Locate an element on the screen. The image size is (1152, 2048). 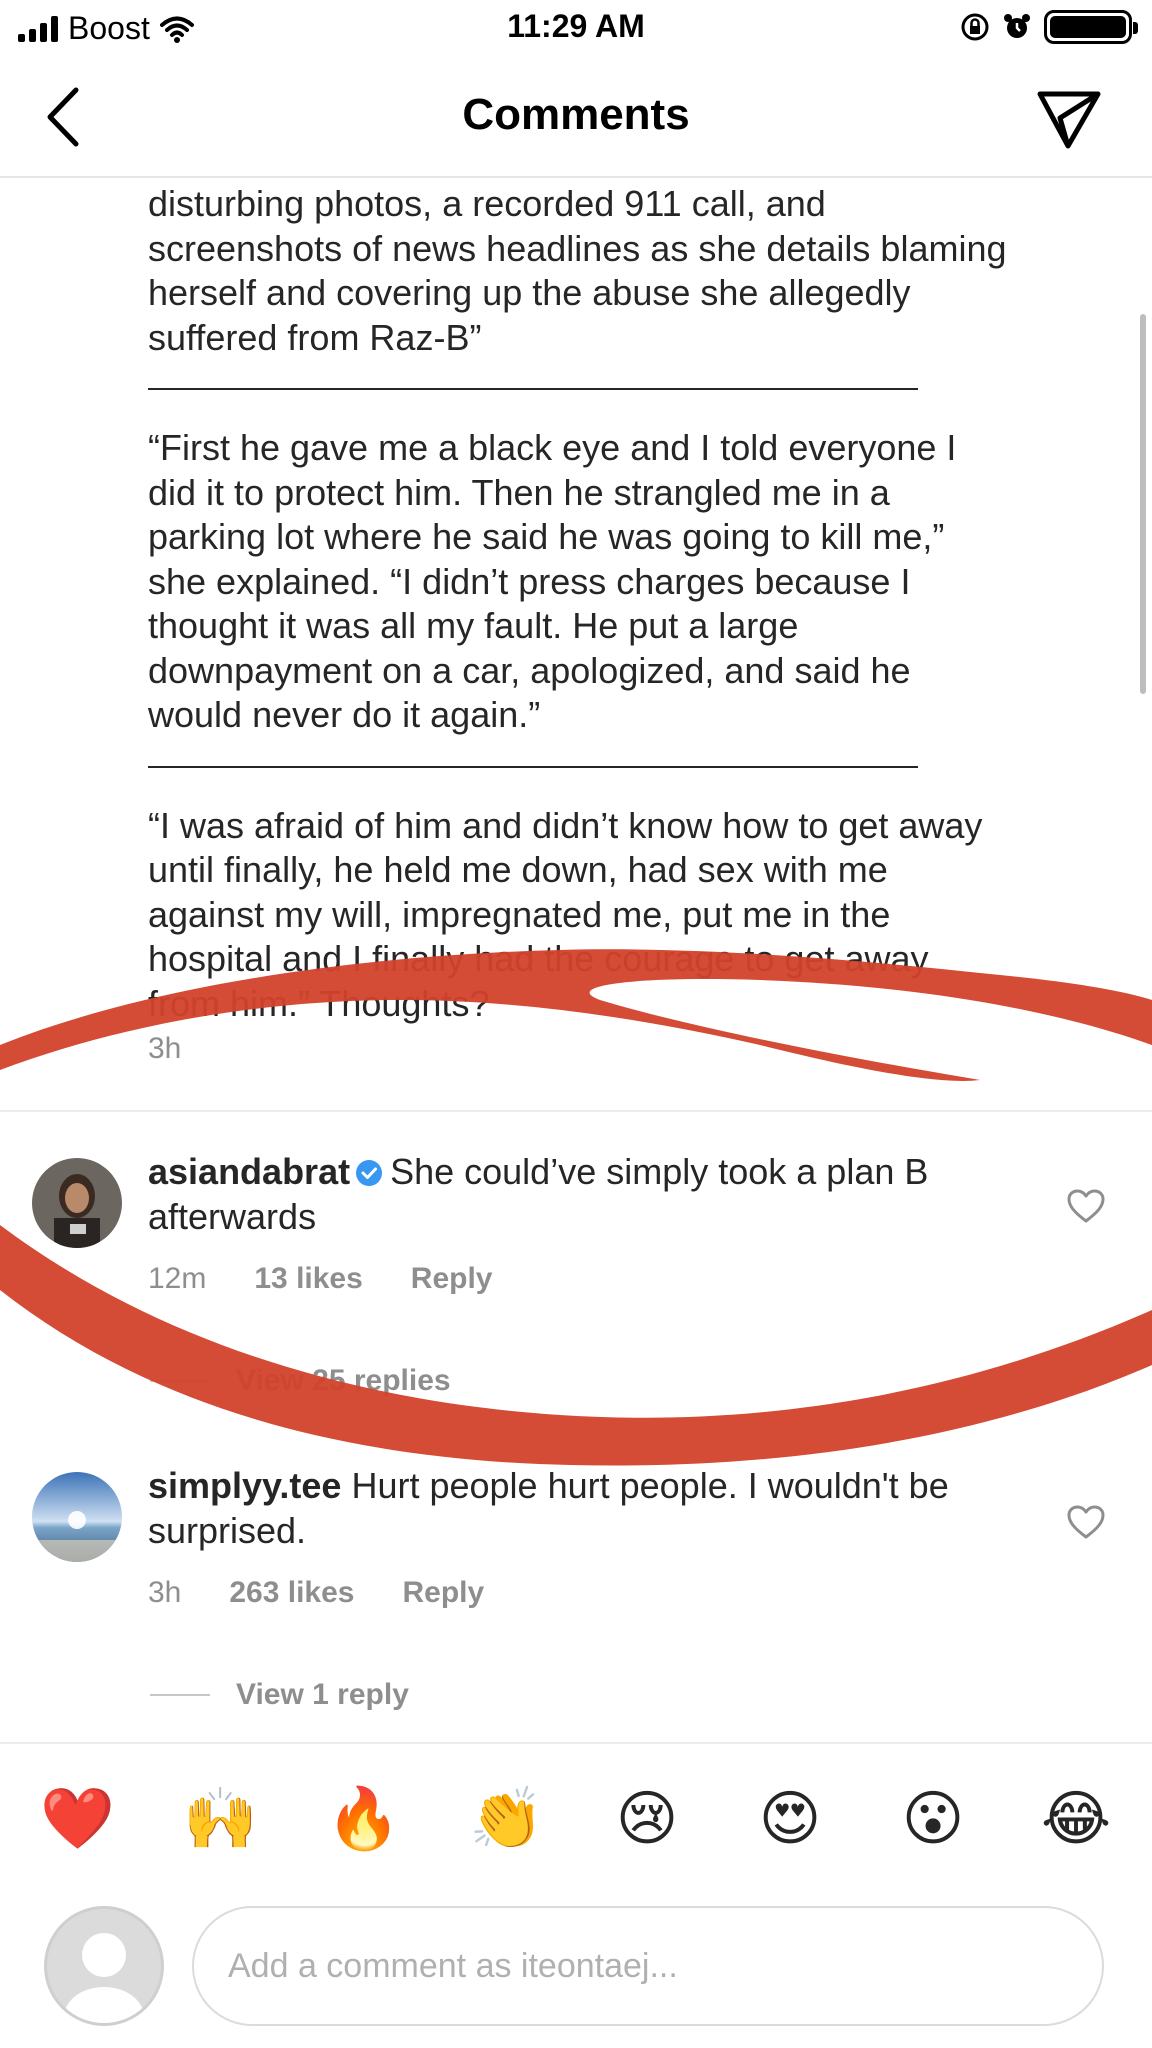
emoji-reaction-bar: ❤️ 🙌 🔥 👏 😢 😍 😮 😂 is located at coordinates (576, 1817).